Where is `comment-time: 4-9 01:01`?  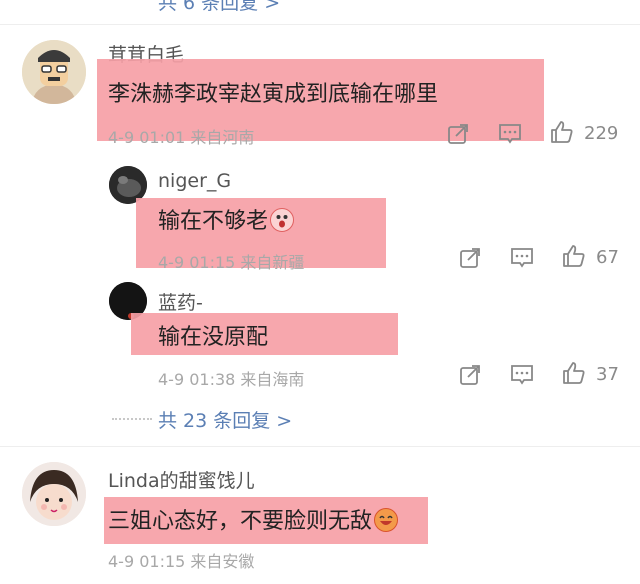
comment-time: 4-9 01:01 is located at coordinates (147, 137).